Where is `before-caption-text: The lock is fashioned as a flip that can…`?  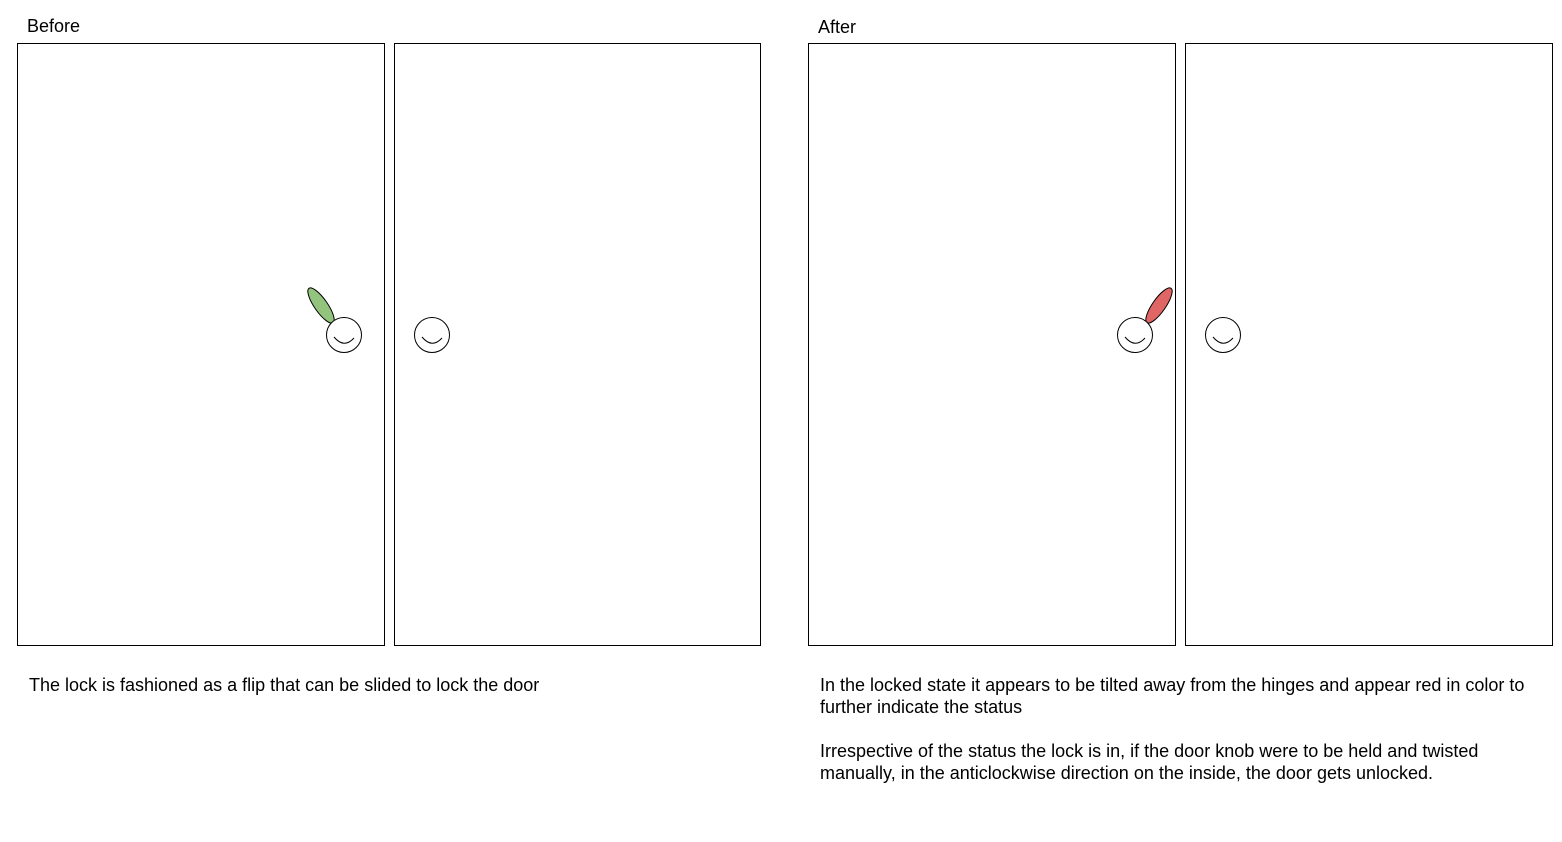 before-caption-text: The lock is fashioned as a flip that can… is located at coordinates (284, 685).